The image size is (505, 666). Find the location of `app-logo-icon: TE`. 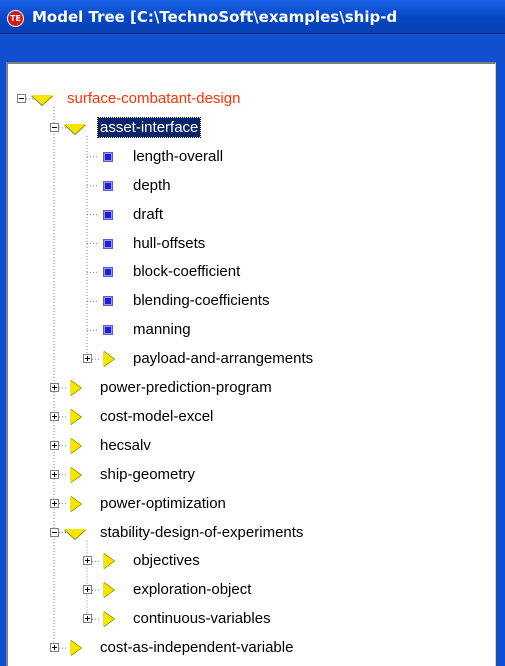

app-logo-icon: TE is located at coordinates (15, 18).